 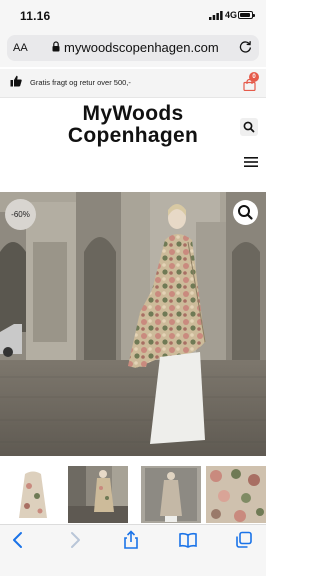 What do you see at coordinates (74, 540) in the screenshot?
I see `forward-icon` at bounding box center [74, 540].